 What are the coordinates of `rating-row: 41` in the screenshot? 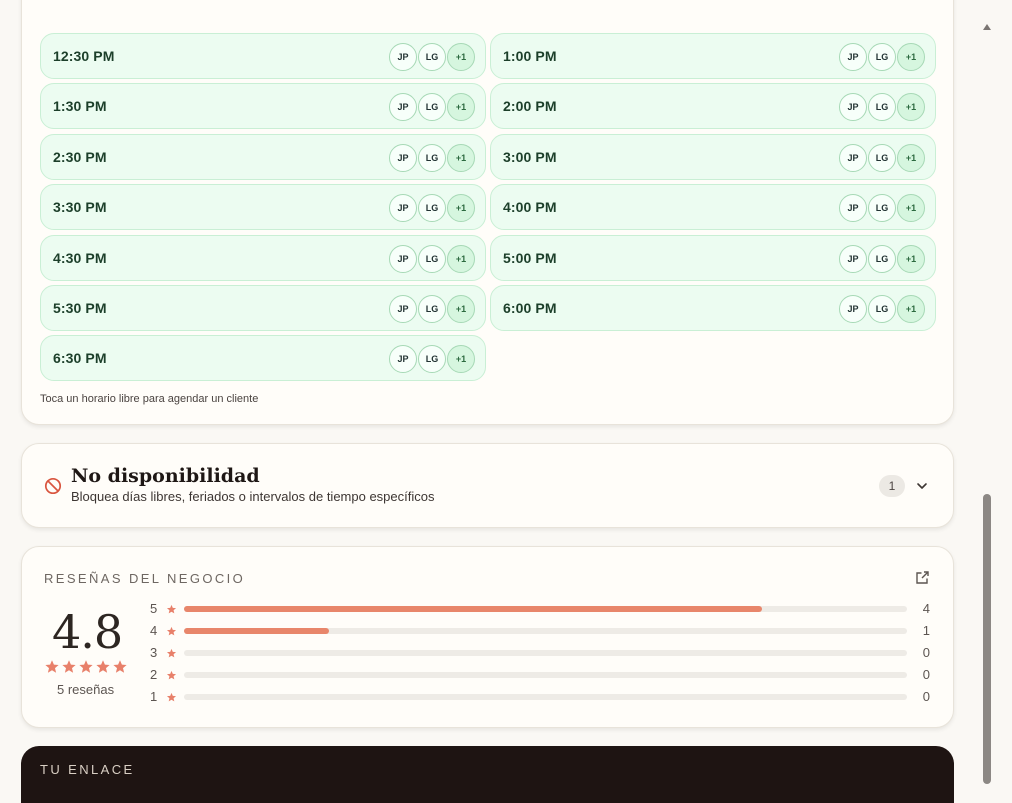 It's located at (540, 631).